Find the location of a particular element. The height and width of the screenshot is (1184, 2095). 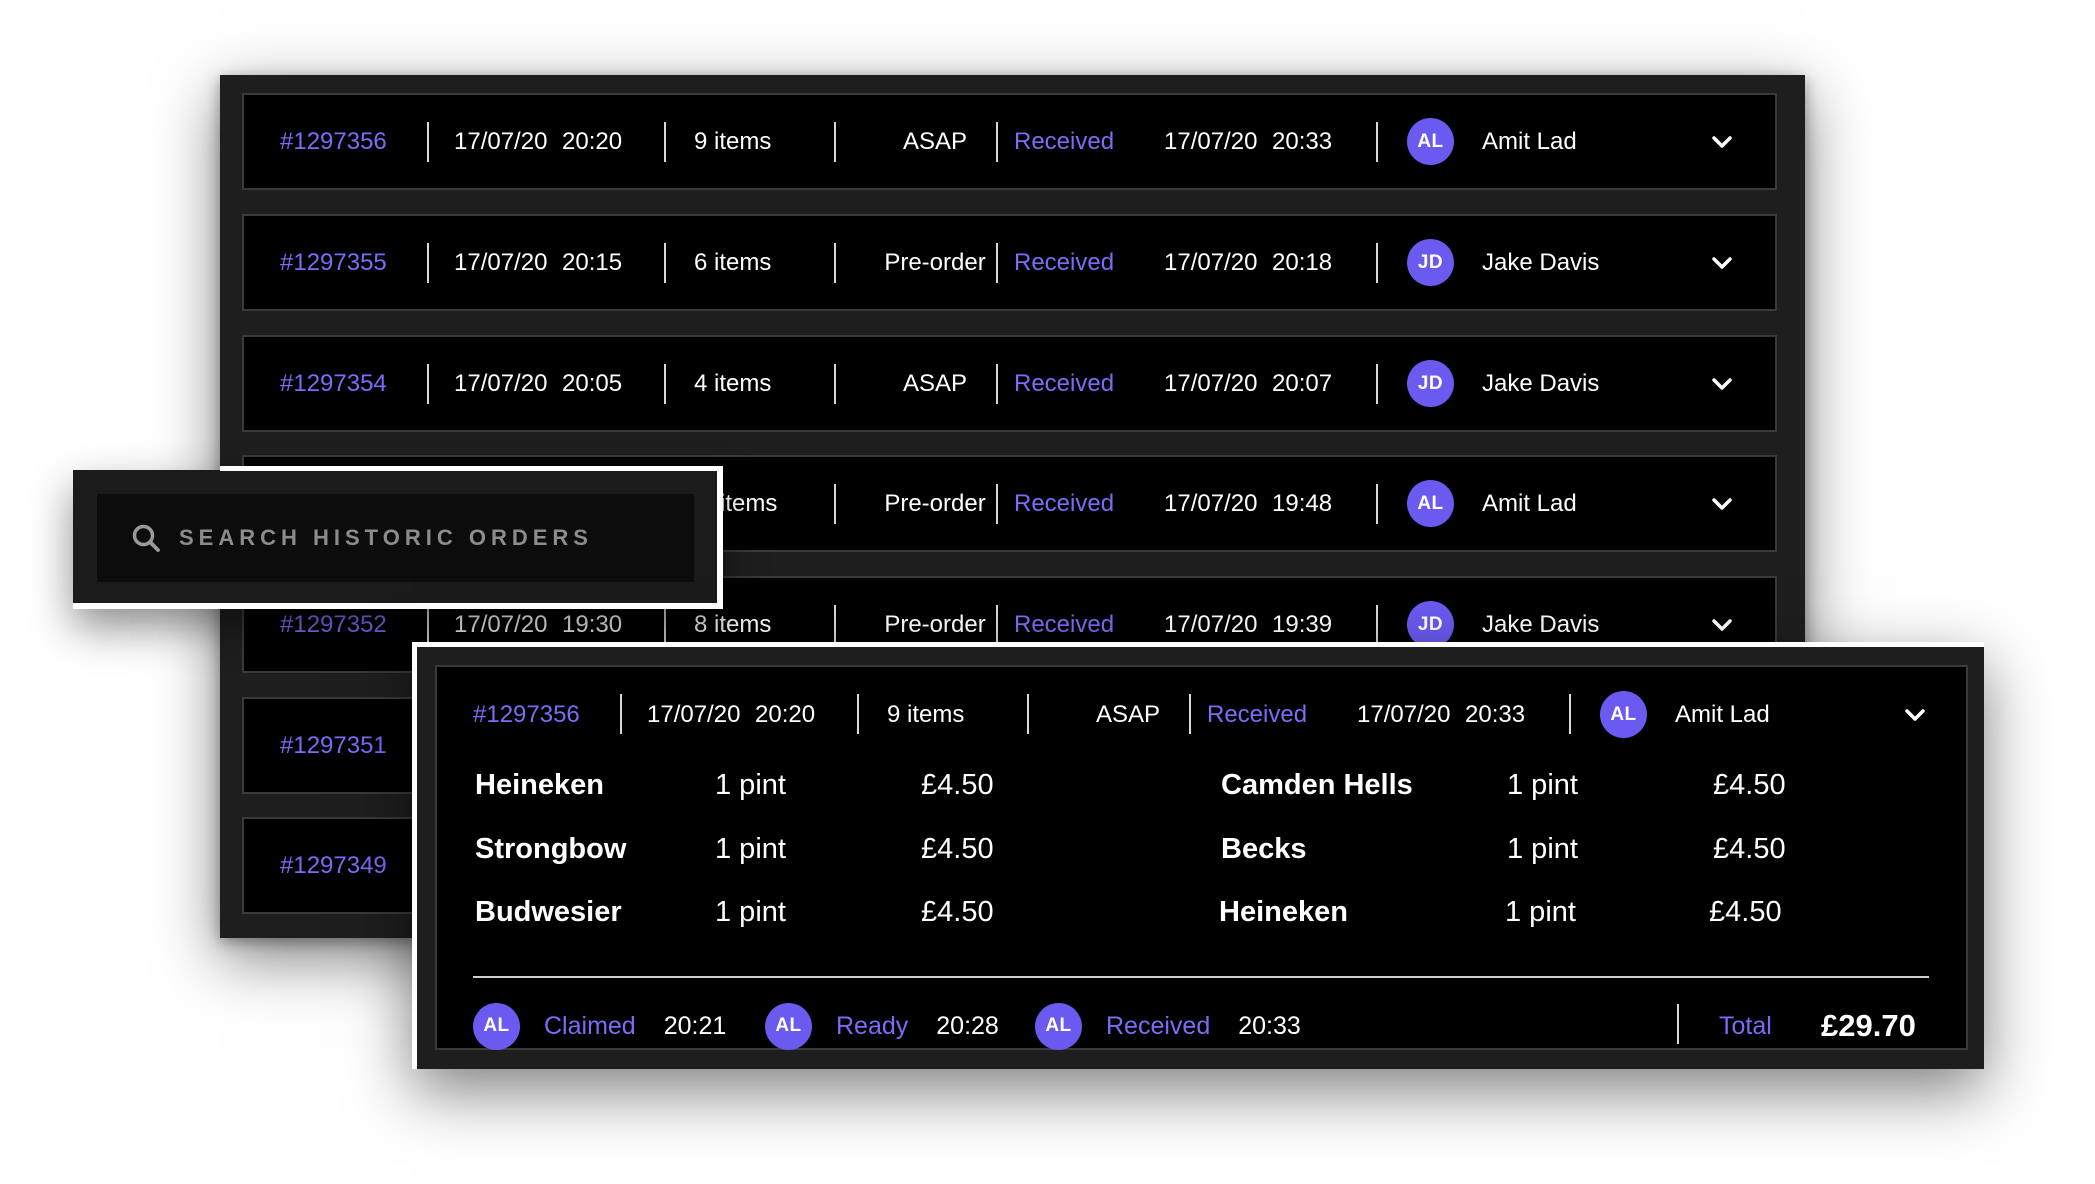

order-time: 20:05 is located at coordinates (592, 383).